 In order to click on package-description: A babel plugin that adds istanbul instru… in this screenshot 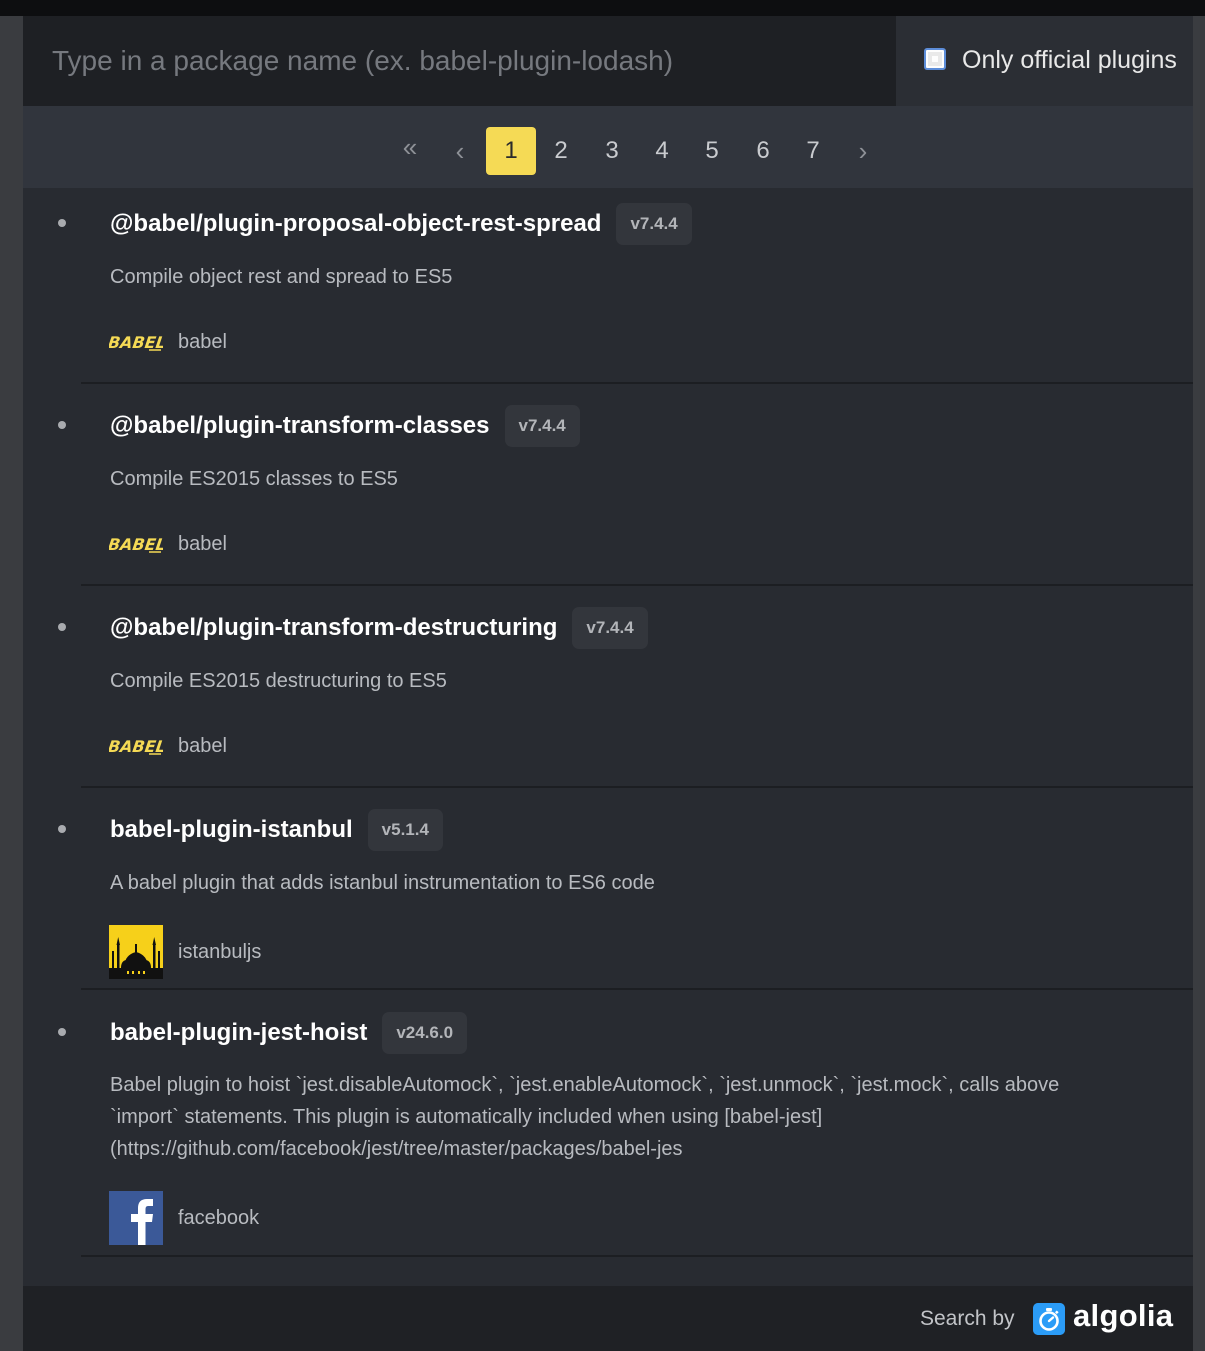, I will do `click(382, 883)`.